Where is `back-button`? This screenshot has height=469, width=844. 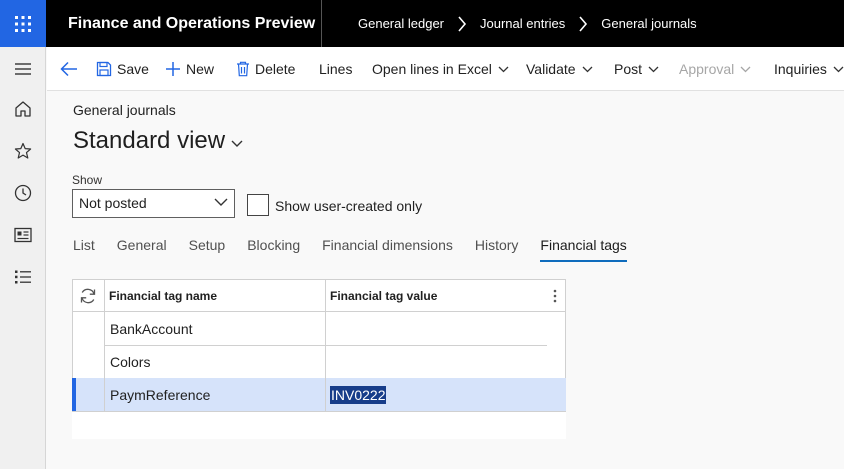
back-button is located at coordinates (69, 69).